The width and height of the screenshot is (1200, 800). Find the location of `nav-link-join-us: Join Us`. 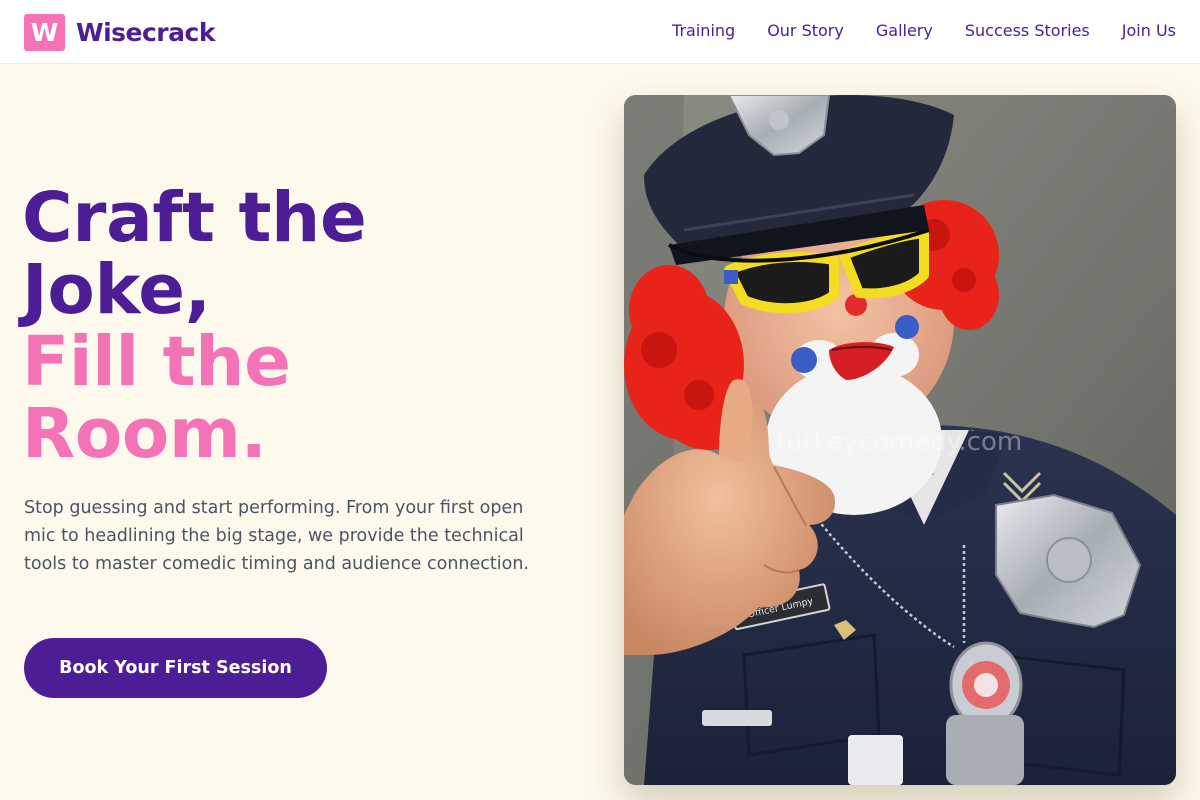

nav-link-join-us: Join Us is located at coordinates (1149, 30).